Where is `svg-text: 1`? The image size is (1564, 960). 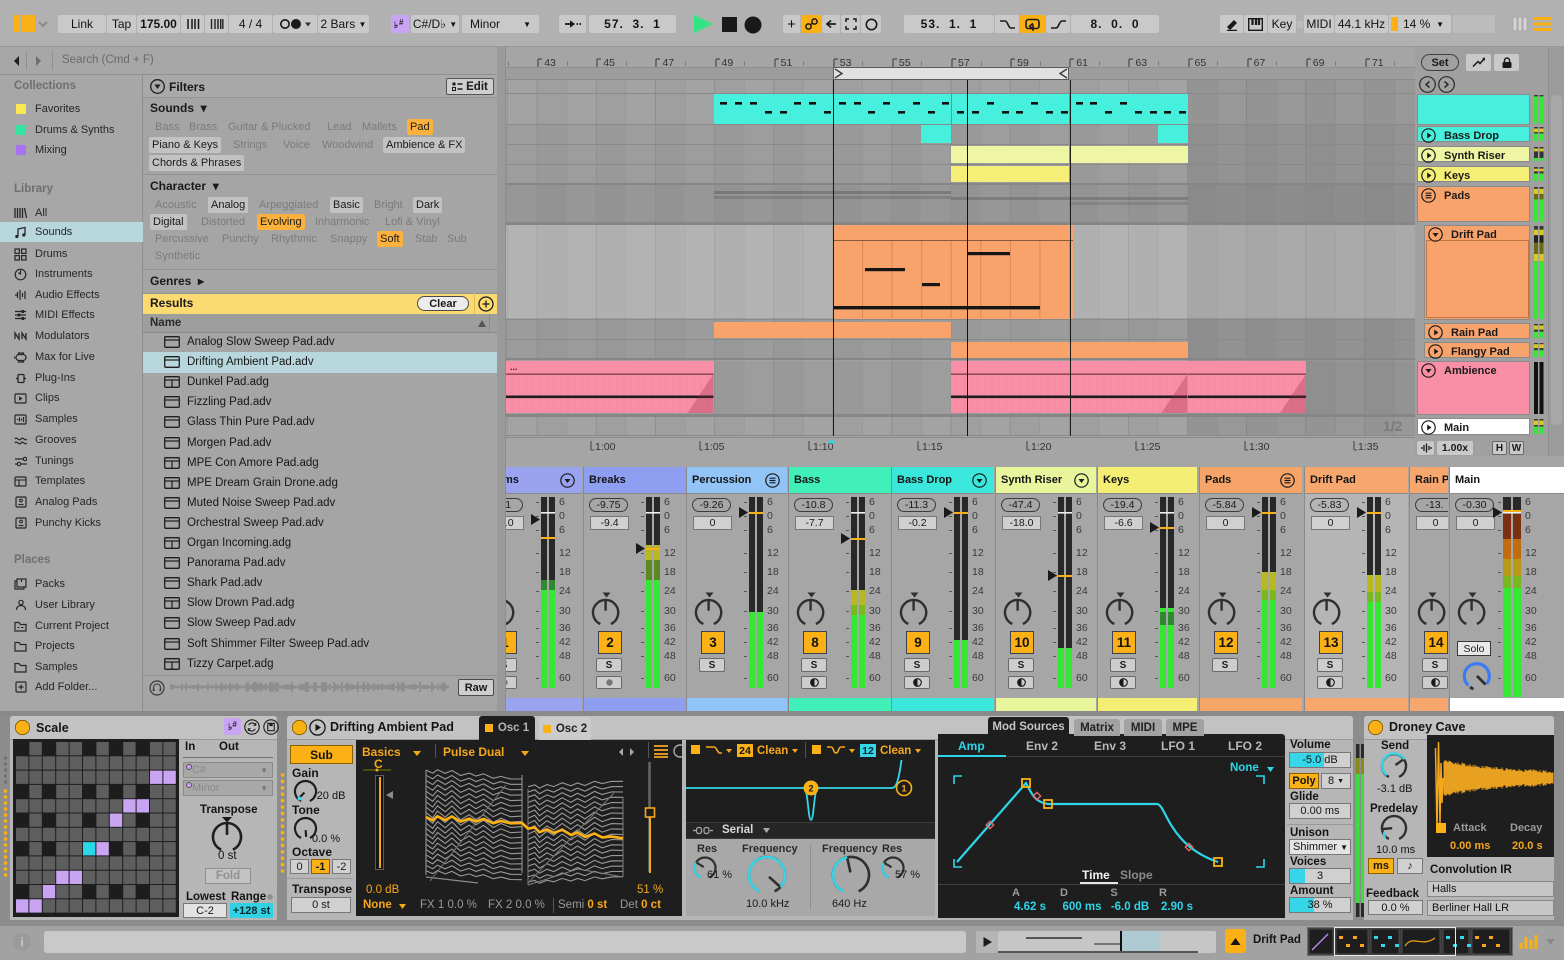
svg-text: 1 is located at coordinates (903, 789).